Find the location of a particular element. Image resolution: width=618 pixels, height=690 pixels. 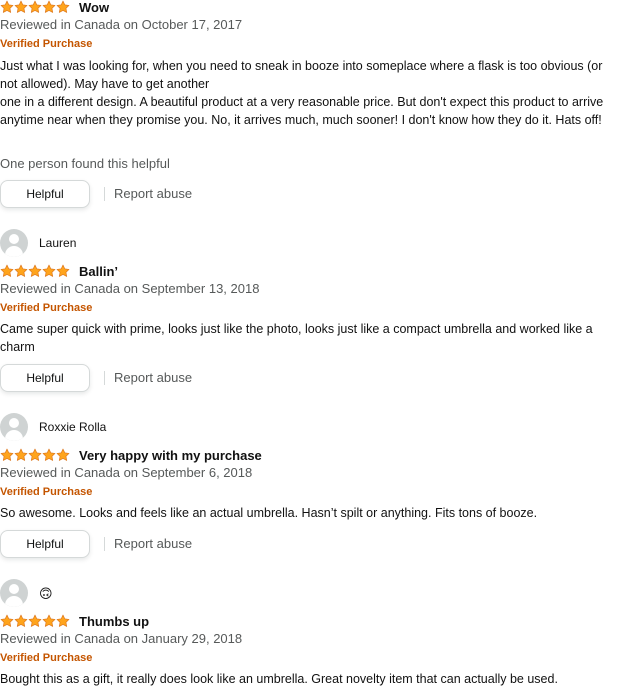

review-title-row: Thumbs up is located at coordinates (74, 621).